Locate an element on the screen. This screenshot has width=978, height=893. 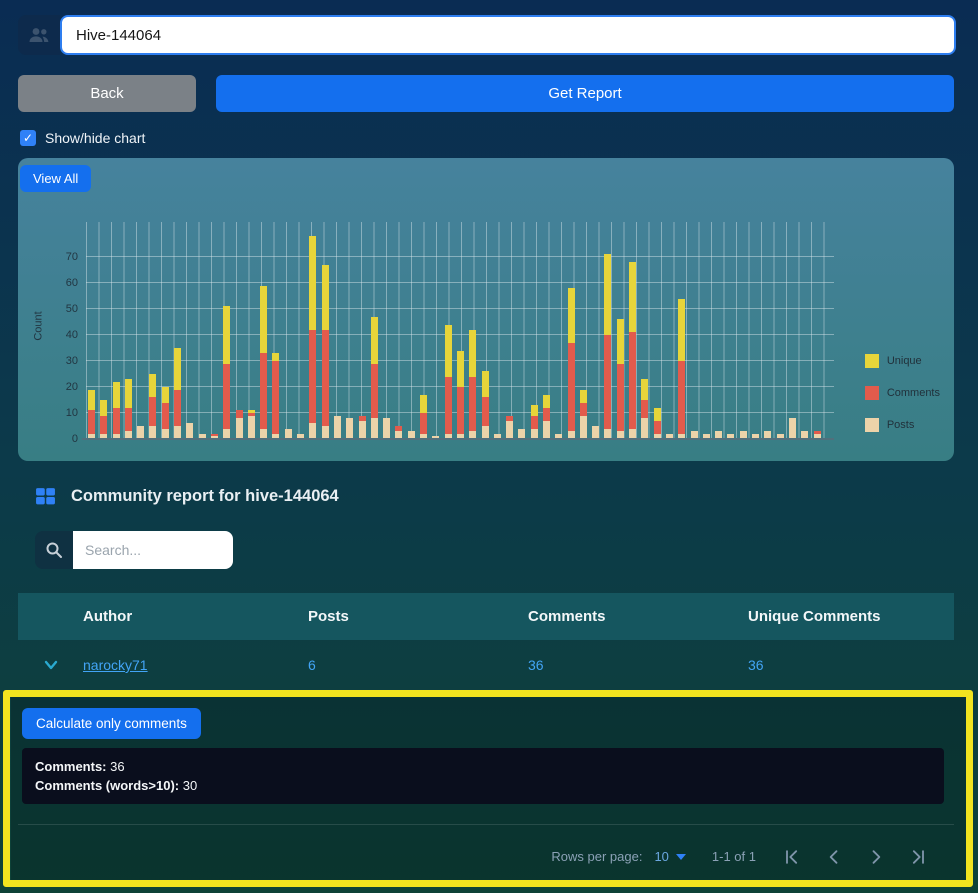
chevron-down-icon is located at coordinates (50, 665).